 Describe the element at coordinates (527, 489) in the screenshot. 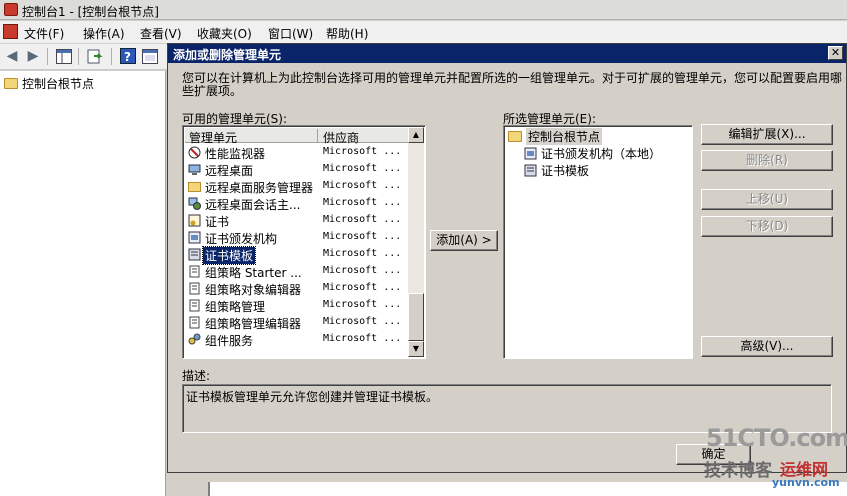

I see `results-pane` at that location.